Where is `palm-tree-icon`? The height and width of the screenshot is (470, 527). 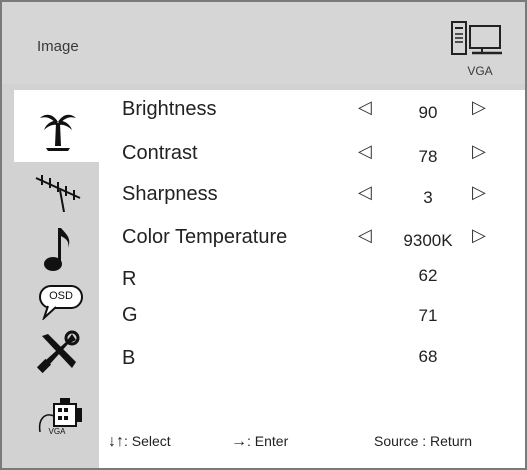
palm-tree-icon is located at coordinates (58, 129).